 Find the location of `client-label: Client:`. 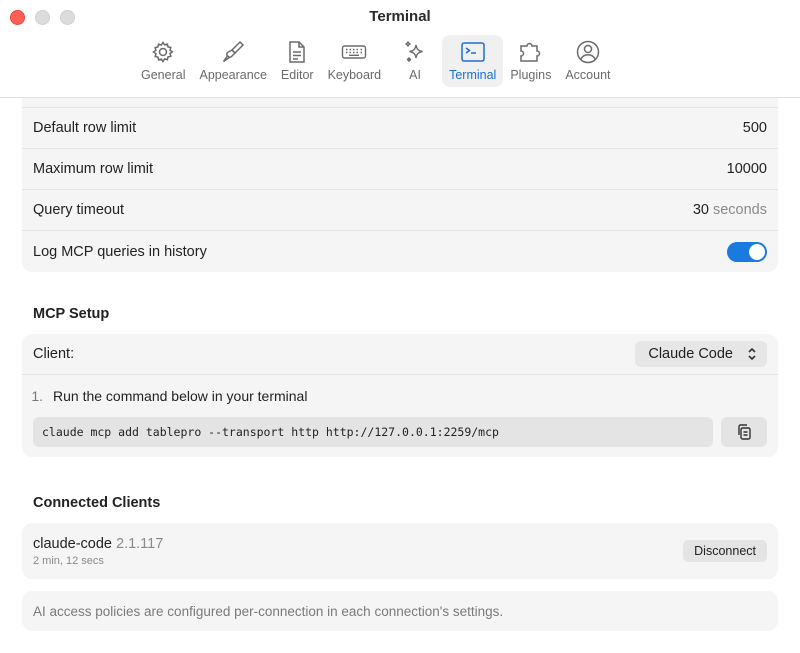

client-label: Client: is located at coordinates (54, 354).